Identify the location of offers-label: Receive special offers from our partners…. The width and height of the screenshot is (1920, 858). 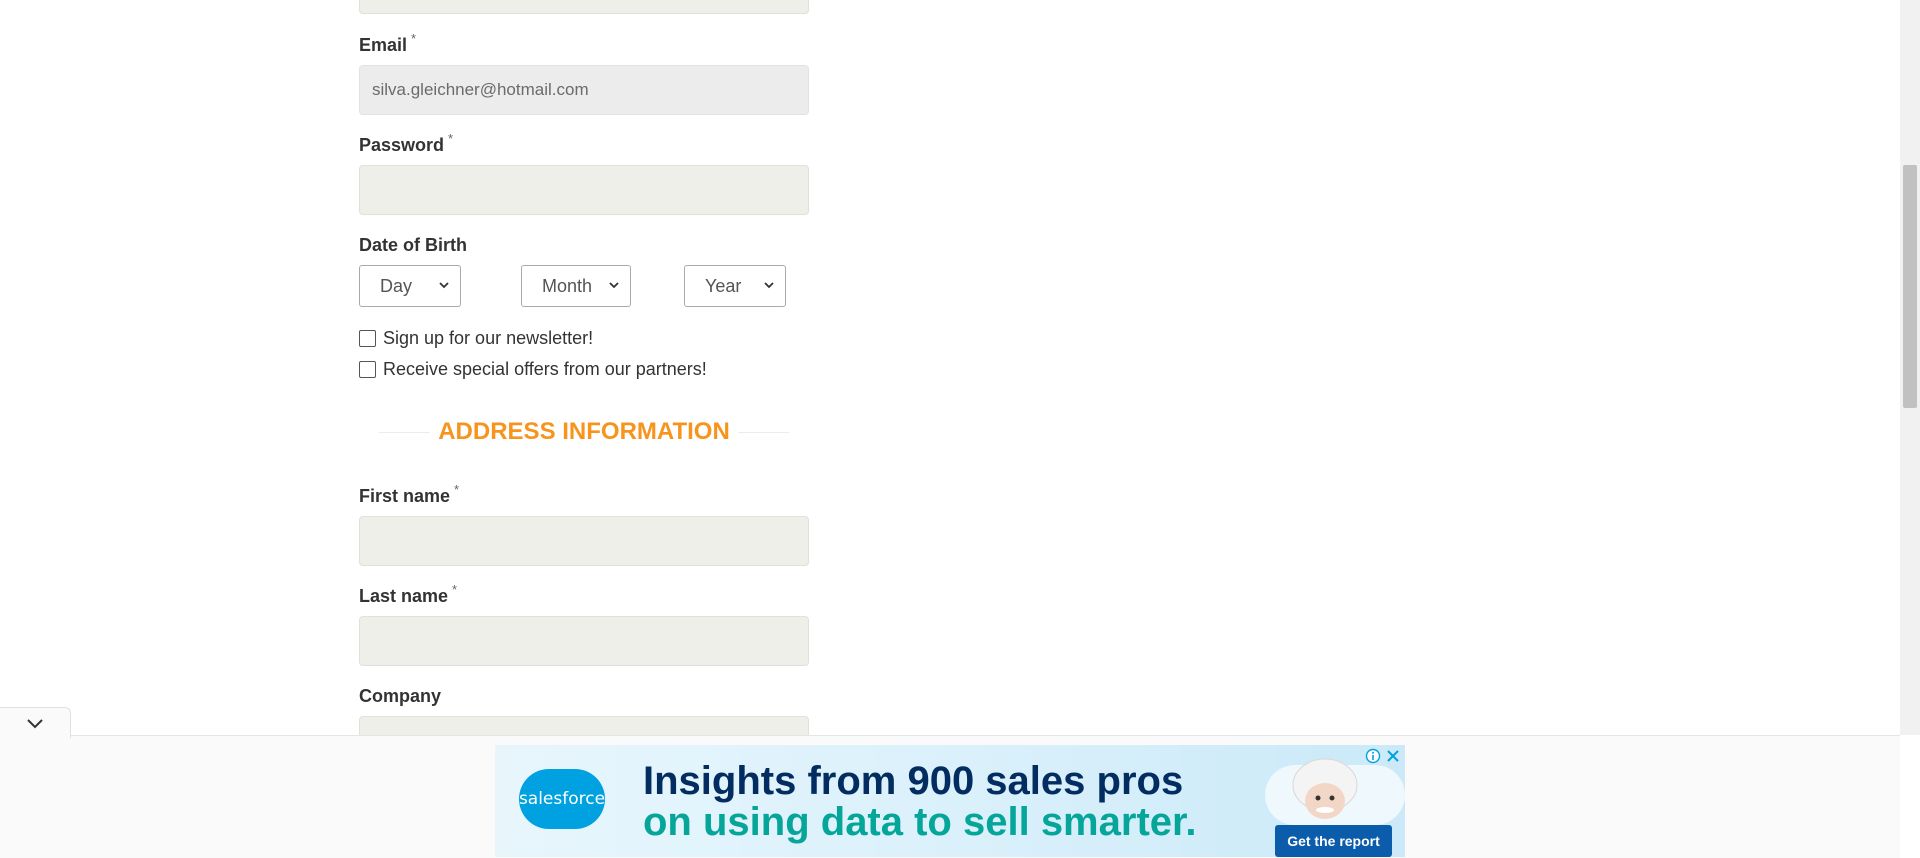
(545, 369).